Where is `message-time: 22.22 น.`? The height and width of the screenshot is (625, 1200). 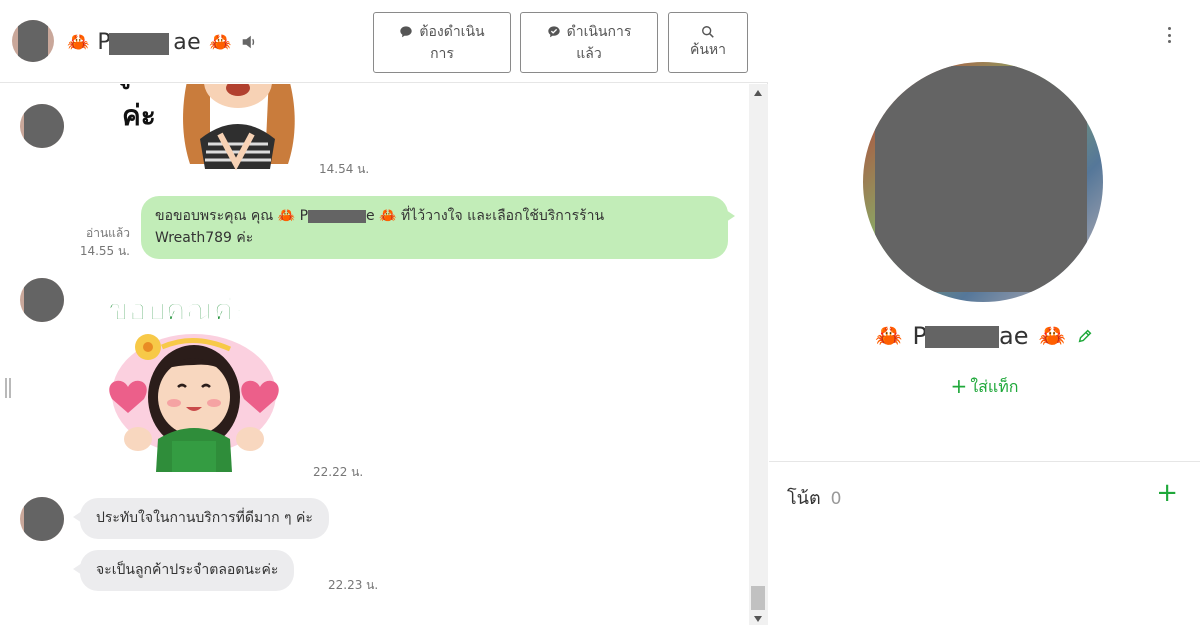
message-time: 22.22 น. is located at coordinates (338, 472).